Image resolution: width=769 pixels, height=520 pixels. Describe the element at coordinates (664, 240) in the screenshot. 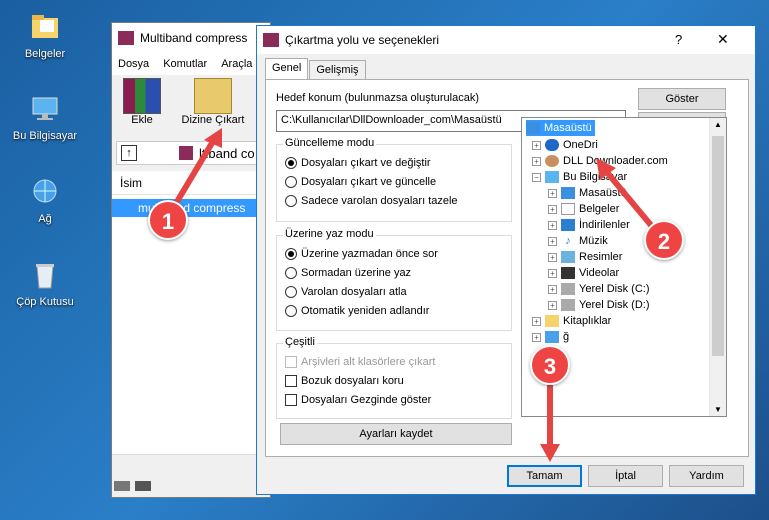

I see `step-marker-2: 2` at that location.